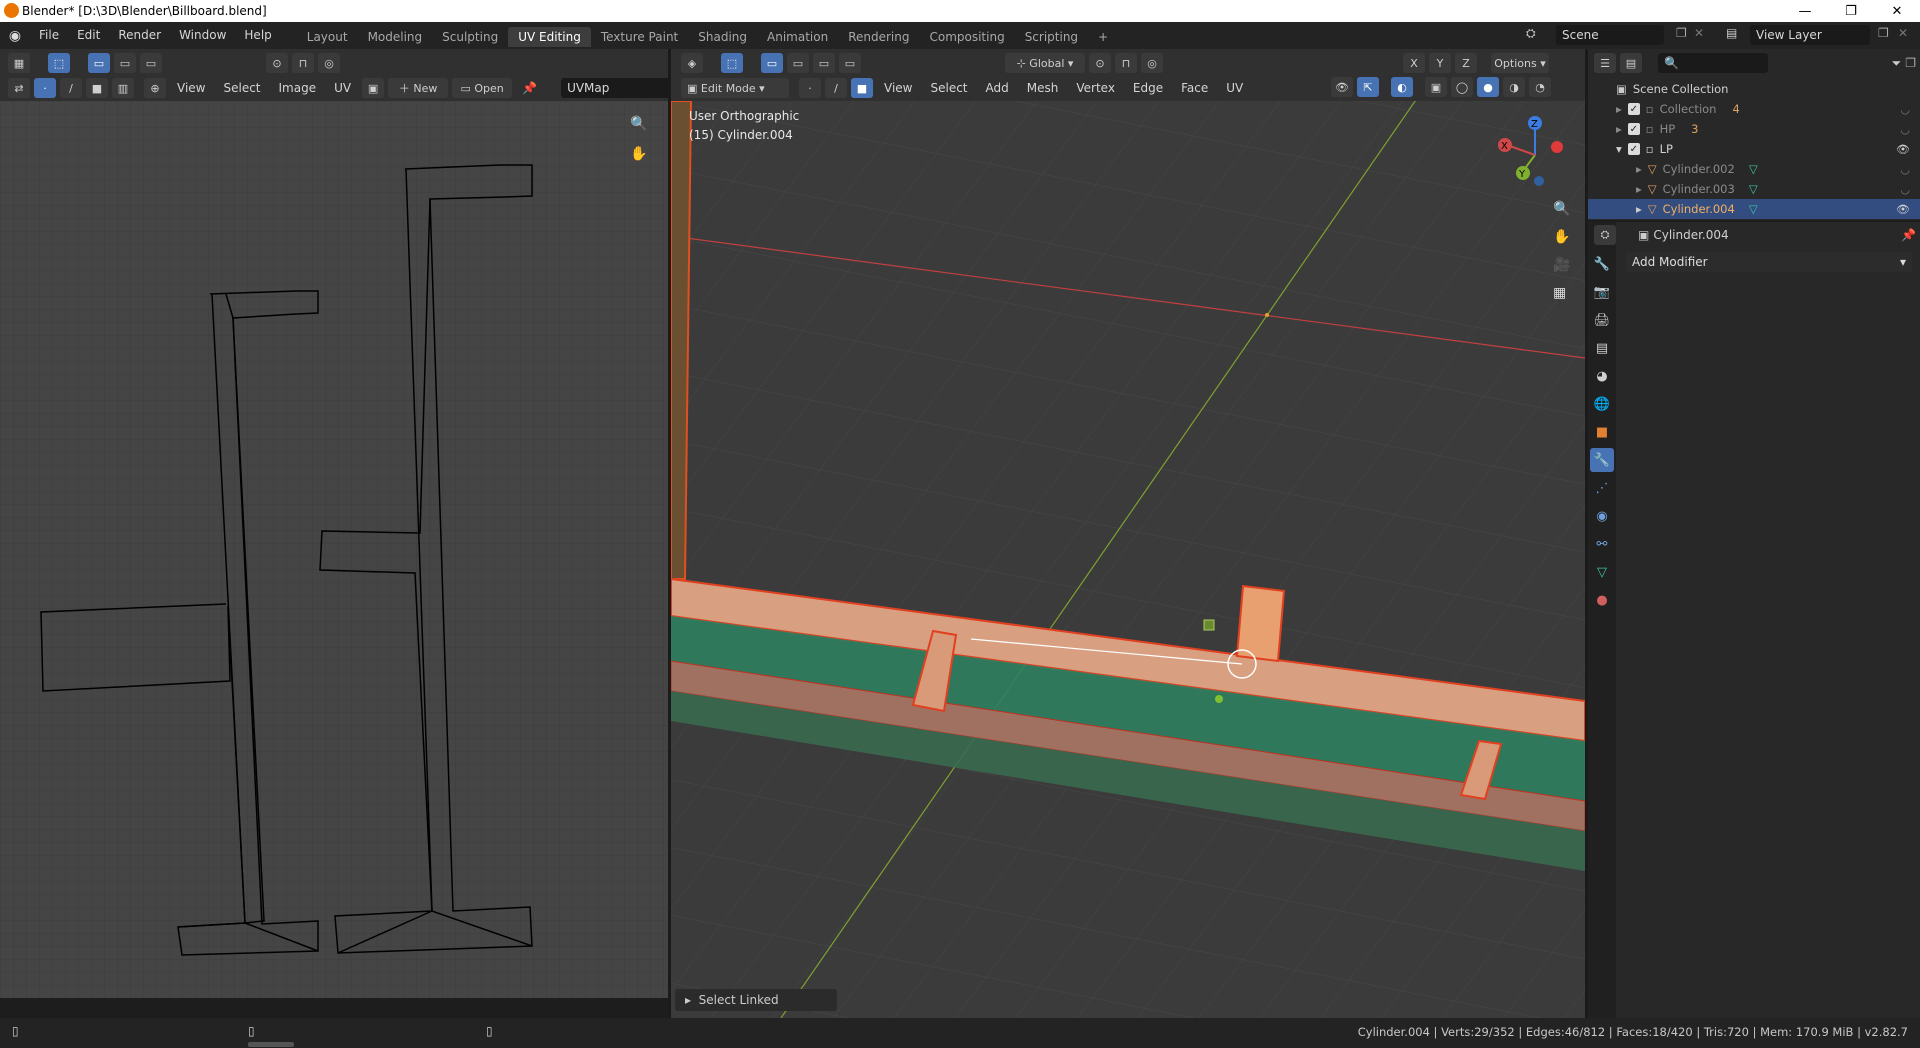 The image size is (1920, 1048). Describe the element at coordinates (470, 37) in the screenshot. I see `tab-sculpting: Sculpting` at that location.